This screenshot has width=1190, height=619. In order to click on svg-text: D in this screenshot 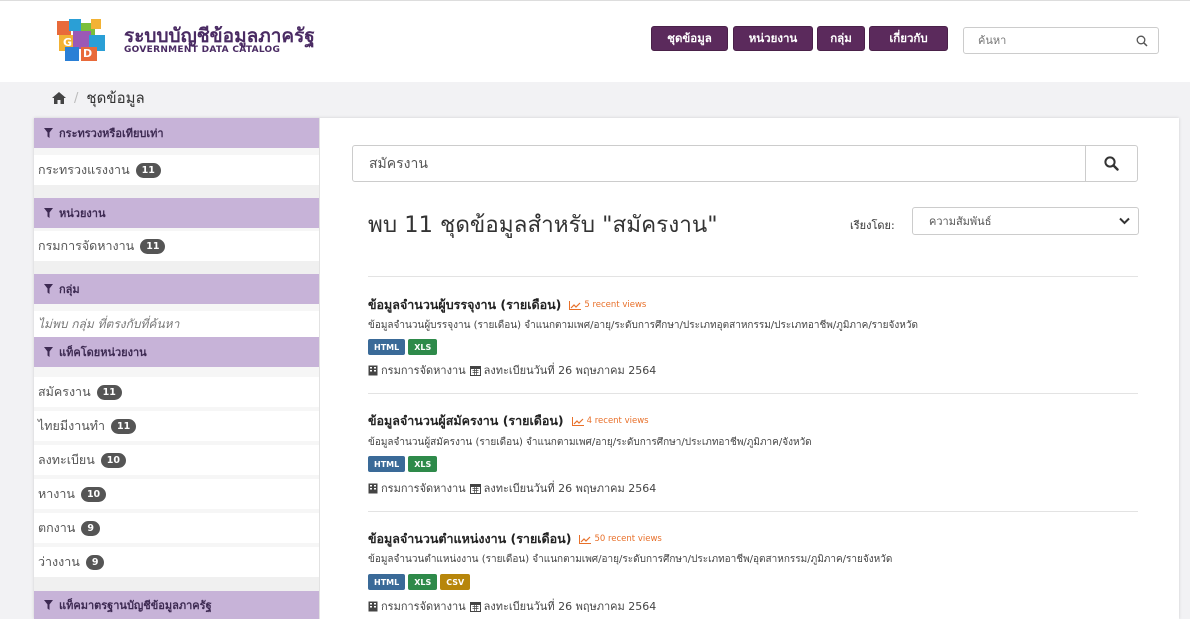, I will do `click(87, 53)`.